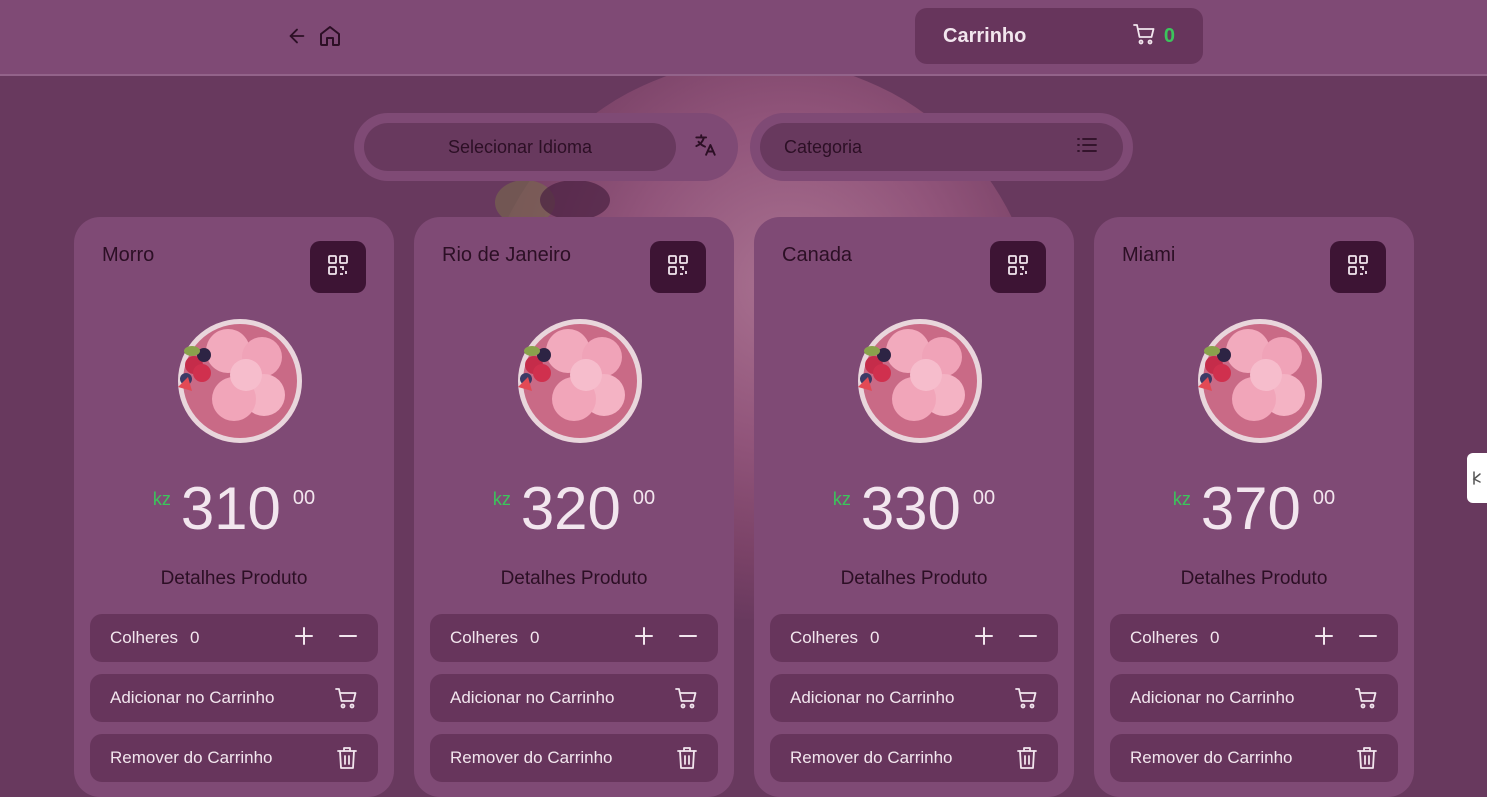  I want to click on language-select-button: Selecionar Idioma, so click(520, 147).